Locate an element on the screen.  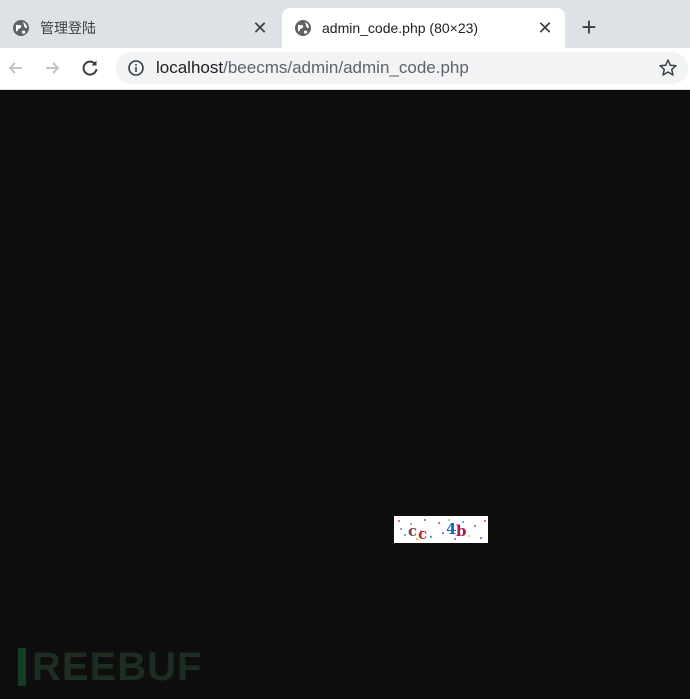
captcha-char: 4 is located at coordinates (451, 529).